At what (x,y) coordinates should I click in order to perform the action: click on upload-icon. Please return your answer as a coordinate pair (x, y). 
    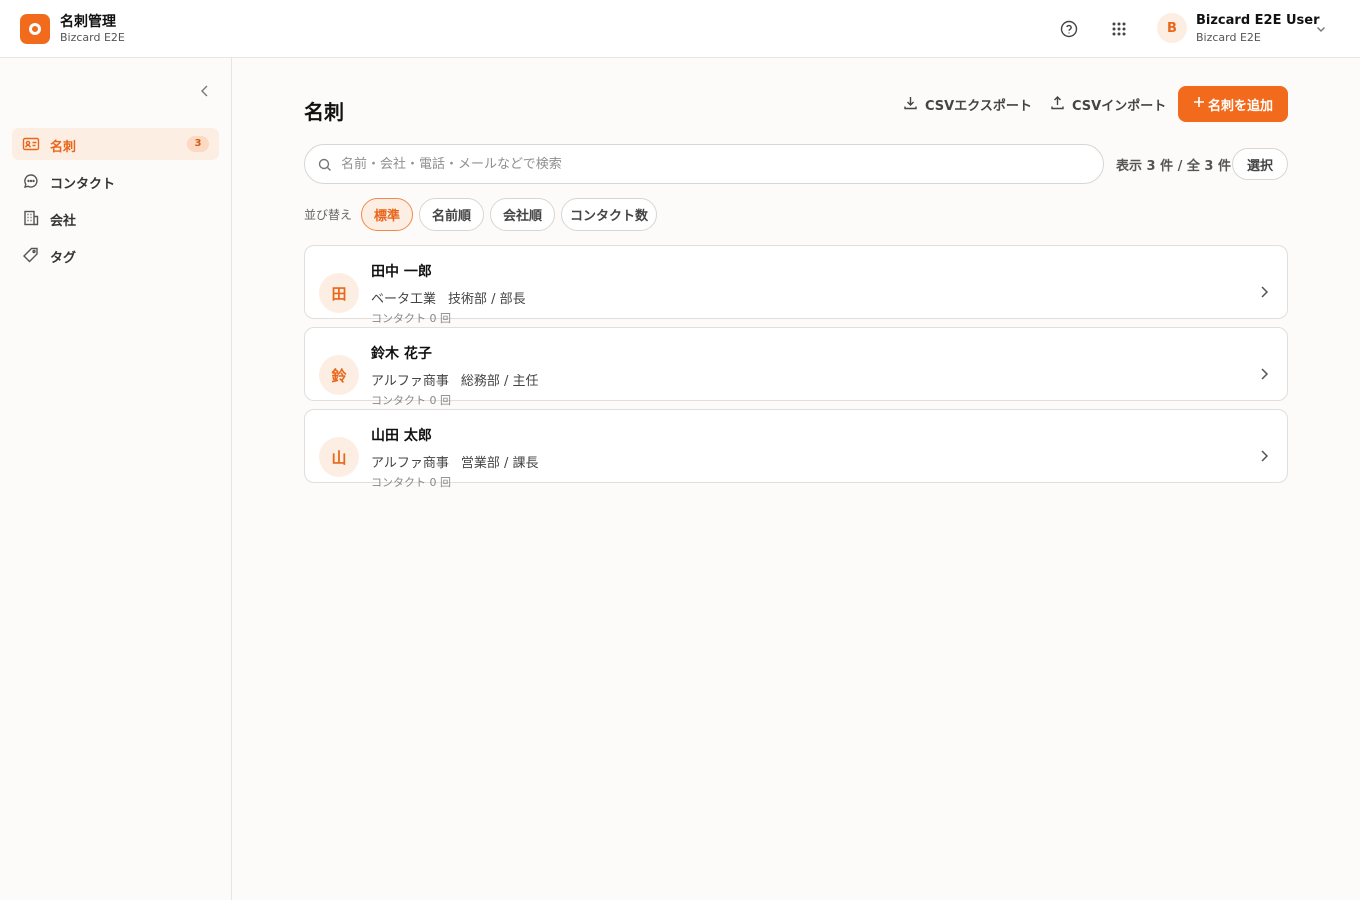
    Looking at the image, I should click on (1057, 104).